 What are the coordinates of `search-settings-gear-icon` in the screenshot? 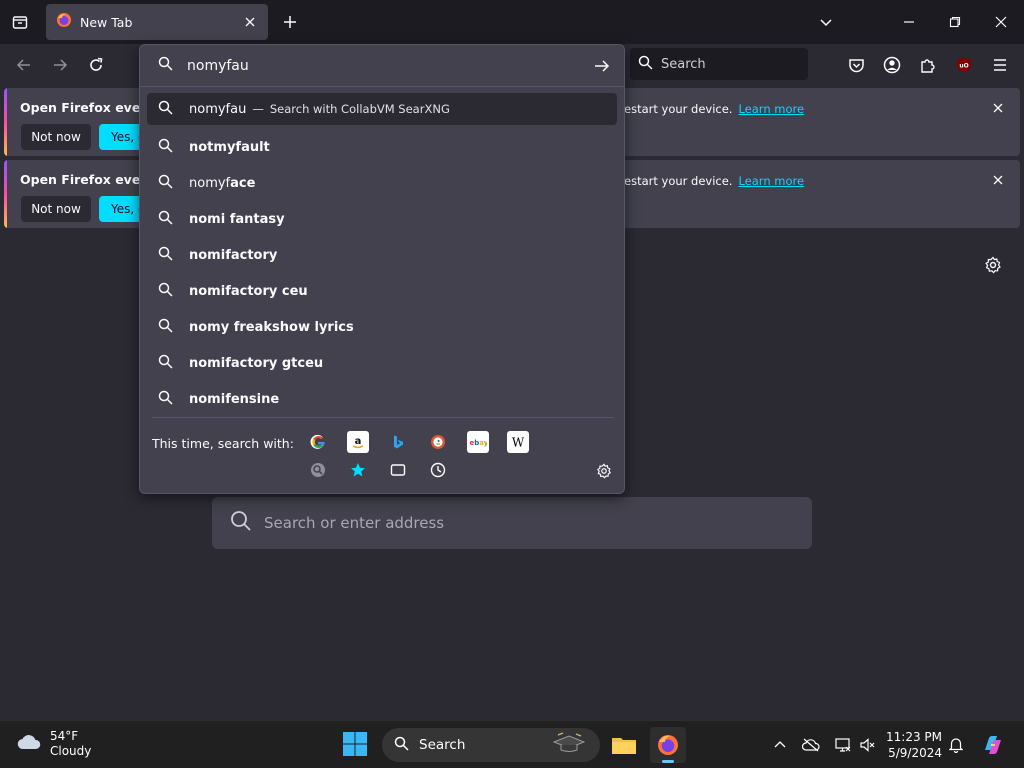 It's located at (604, 471).